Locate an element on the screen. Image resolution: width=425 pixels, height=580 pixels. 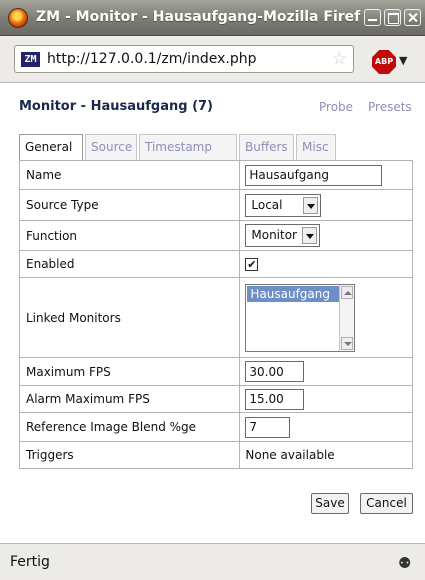
triggers-label: Triggers is located at coordinates (129, 455).